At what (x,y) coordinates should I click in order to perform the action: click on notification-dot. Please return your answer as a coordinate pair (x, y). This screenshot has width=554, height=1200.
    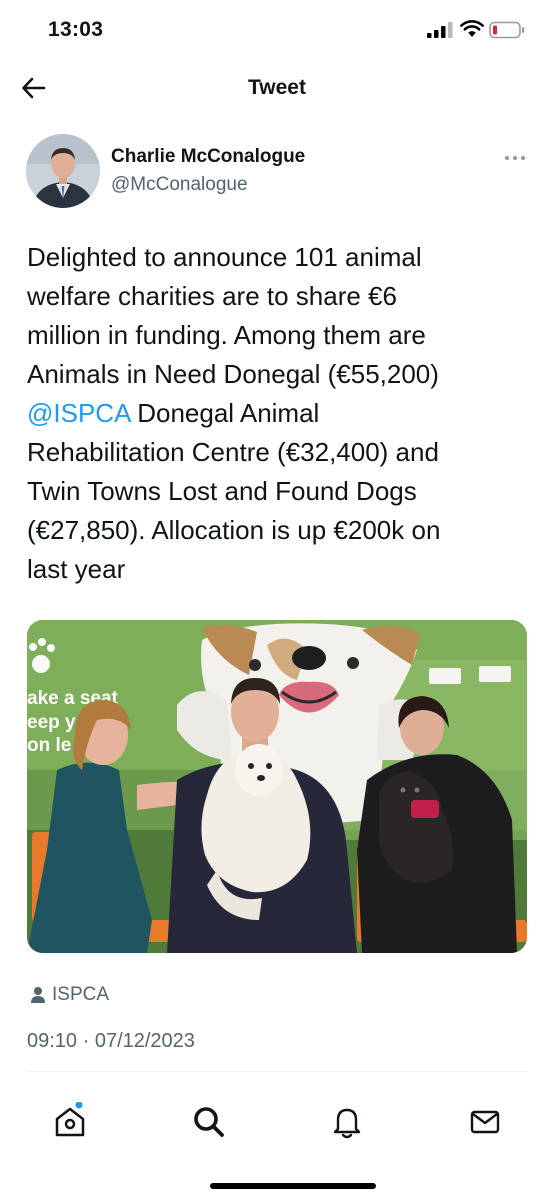
    Looking at the image, I should click on (79, 1105).